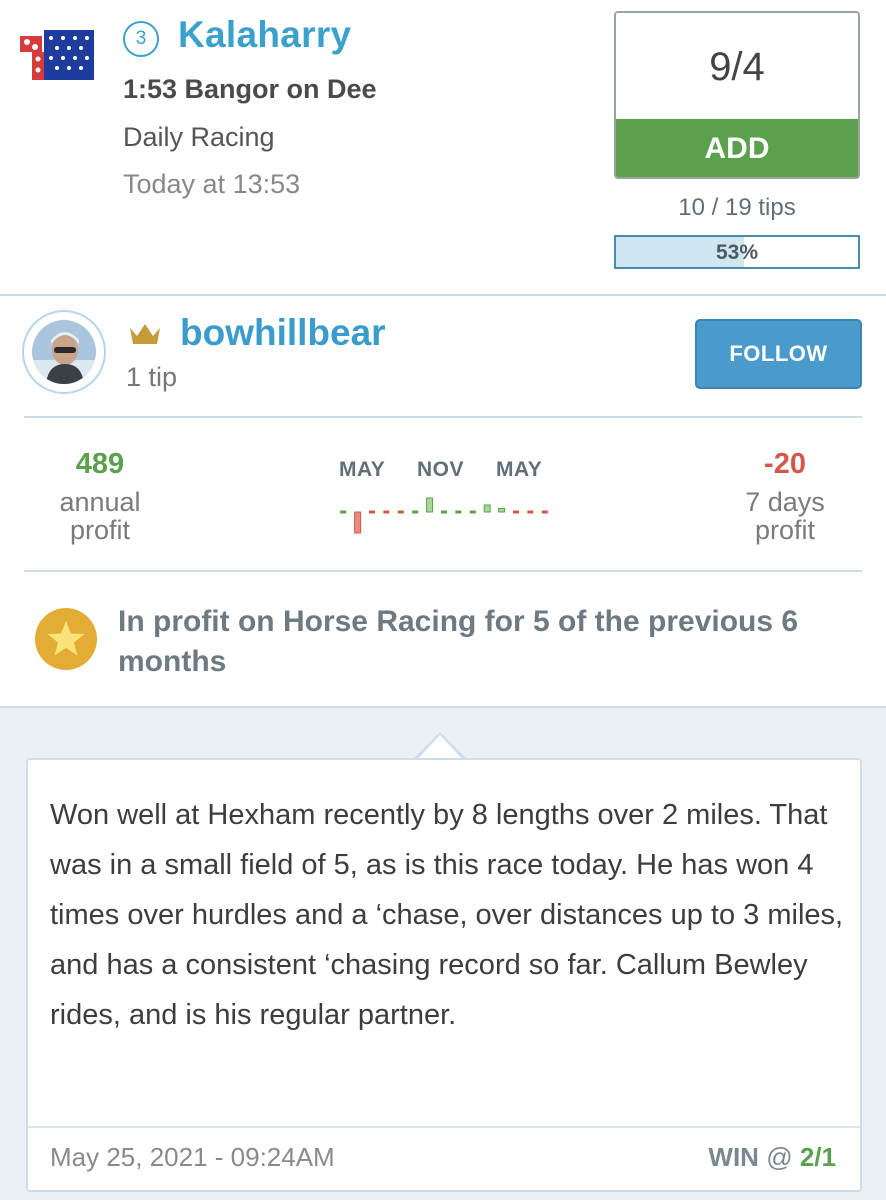 This screenshot has height=1200, width=886. Describe the element at coordinates (444, 1158) in the screenshot. I see `comment-footer: May 25, 2021 - 09:24AM WIN @ 2/1` at that location.